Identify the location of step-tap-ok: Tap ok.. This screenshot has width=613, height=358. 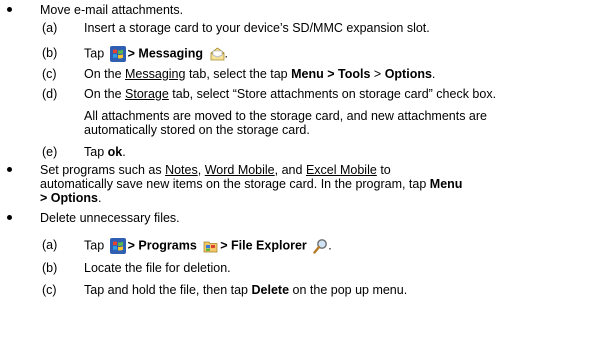
(105, 152).